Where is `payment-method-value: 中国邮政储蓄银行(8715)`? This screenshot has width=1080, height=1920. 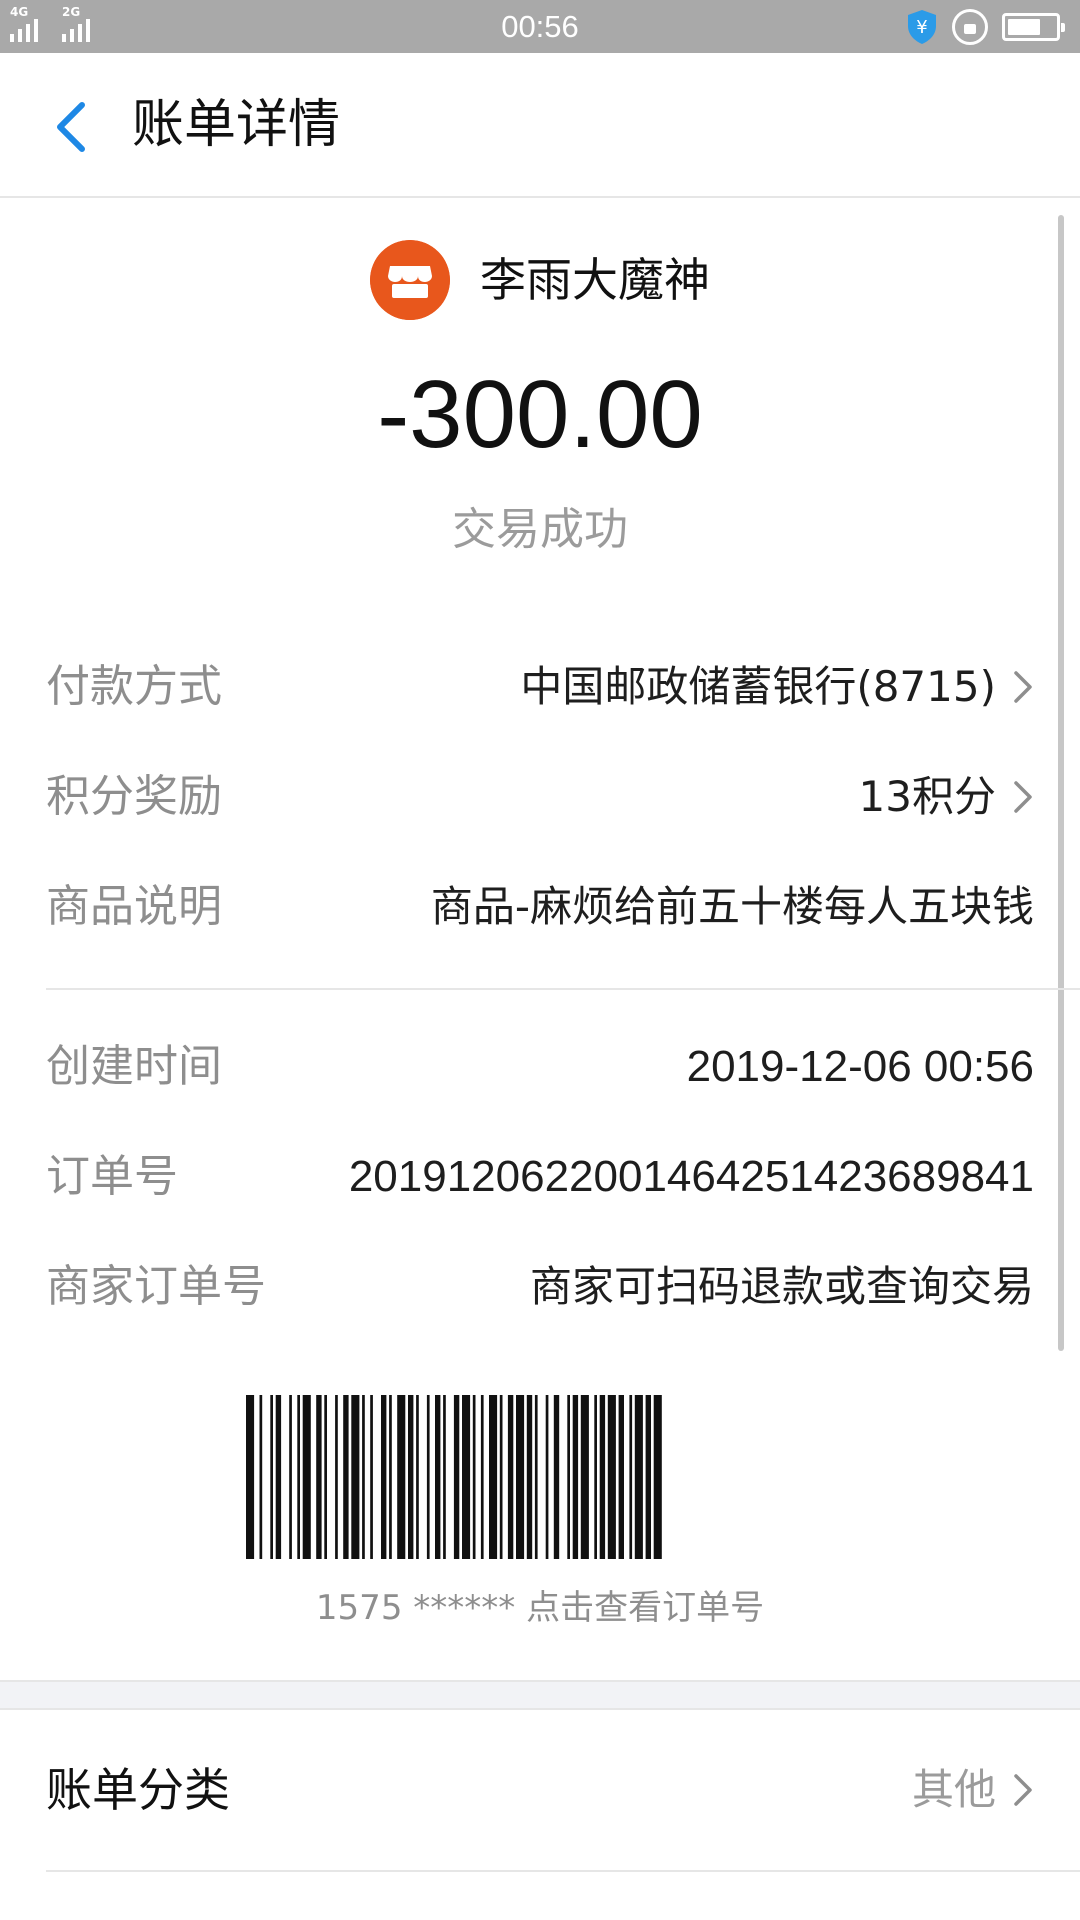
payment-method-value: 中国邮政储蓄银行(8715) is located at coordinates (758, 686).